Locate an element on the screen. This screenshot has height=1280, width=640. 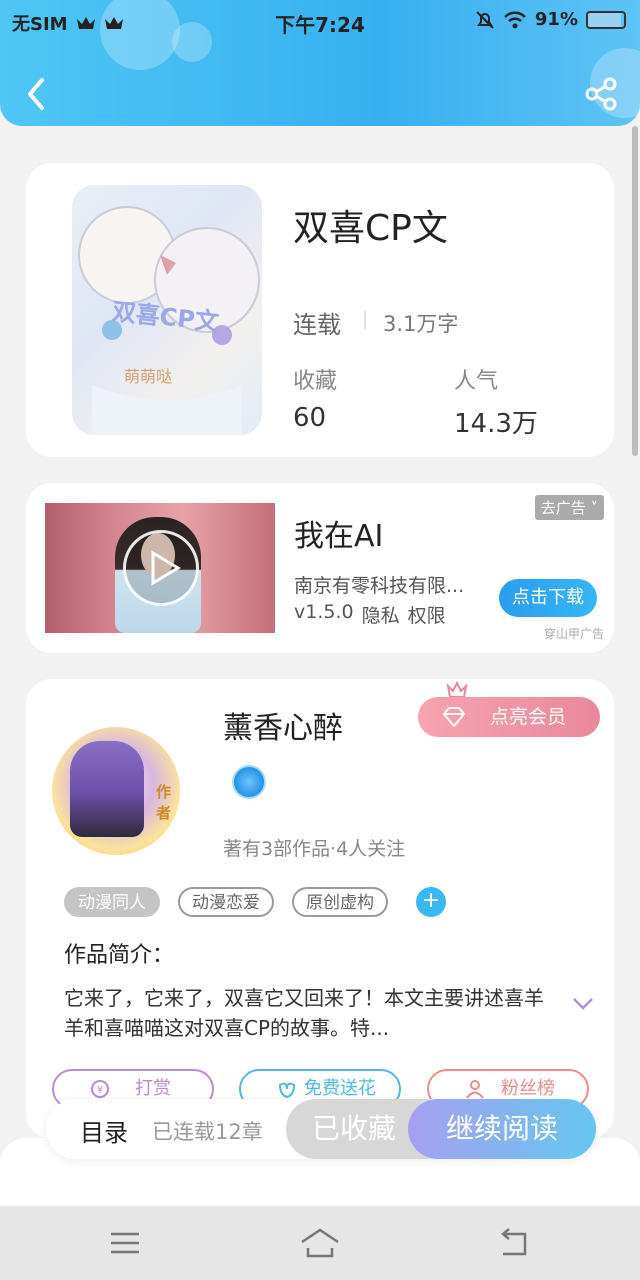
ad-permissions-link: 权限 is located at coordinates (427, 614).